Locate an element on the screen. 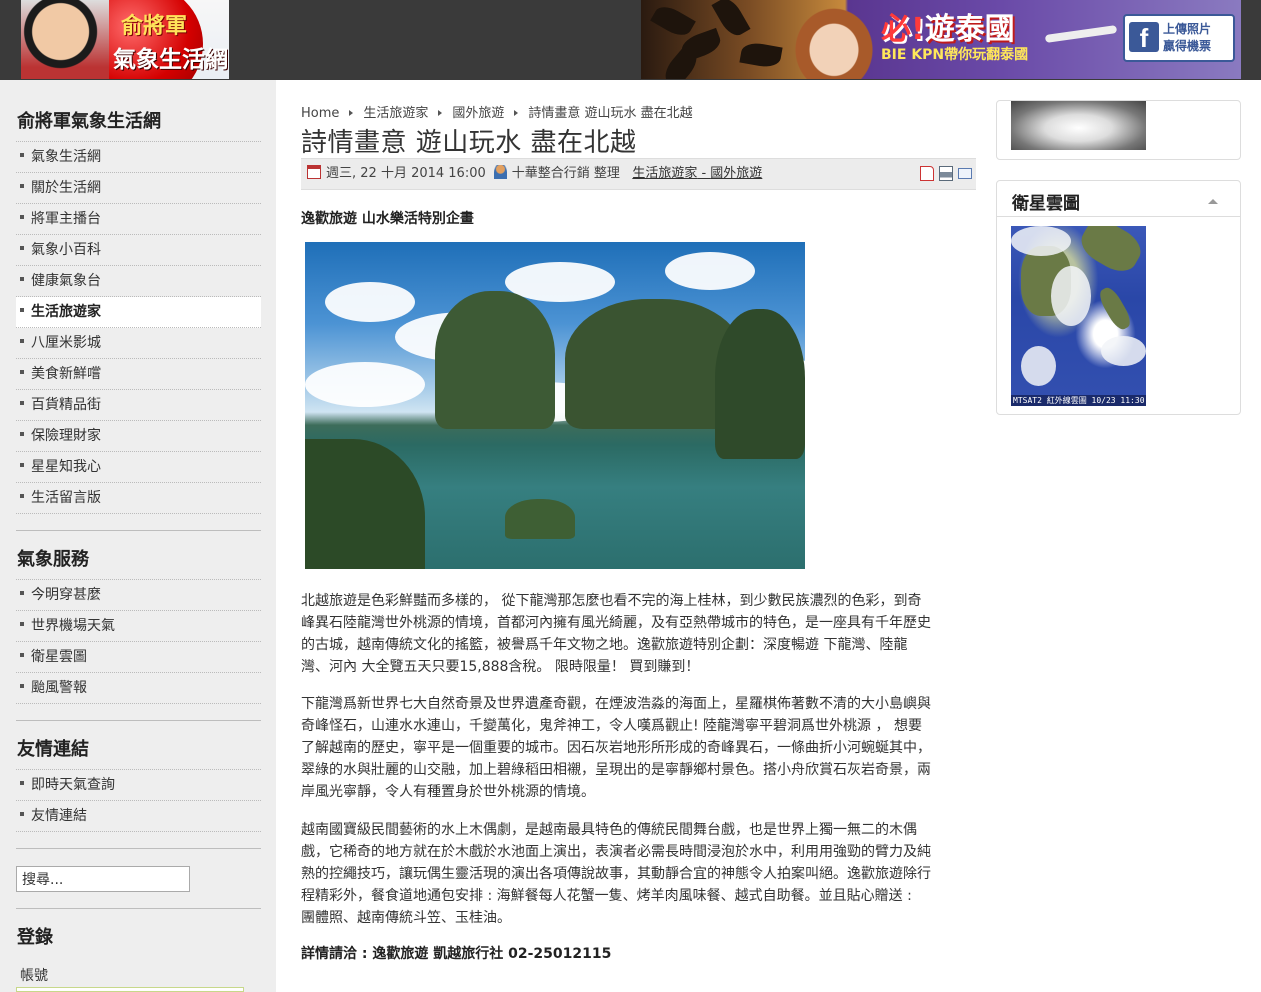 The width and height of the screenshot is (1261, 992). weather-item: 世界機場天氣 is located at coordinates (138, 626).